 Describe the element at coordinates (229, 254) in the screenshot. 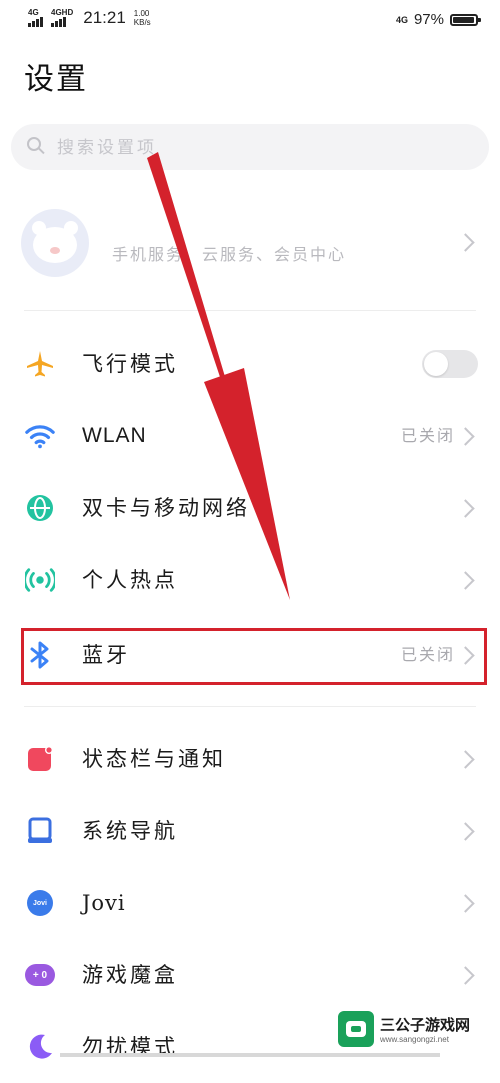

I see `account-services-label: 手机服务、云服务、会员中心` at that location.